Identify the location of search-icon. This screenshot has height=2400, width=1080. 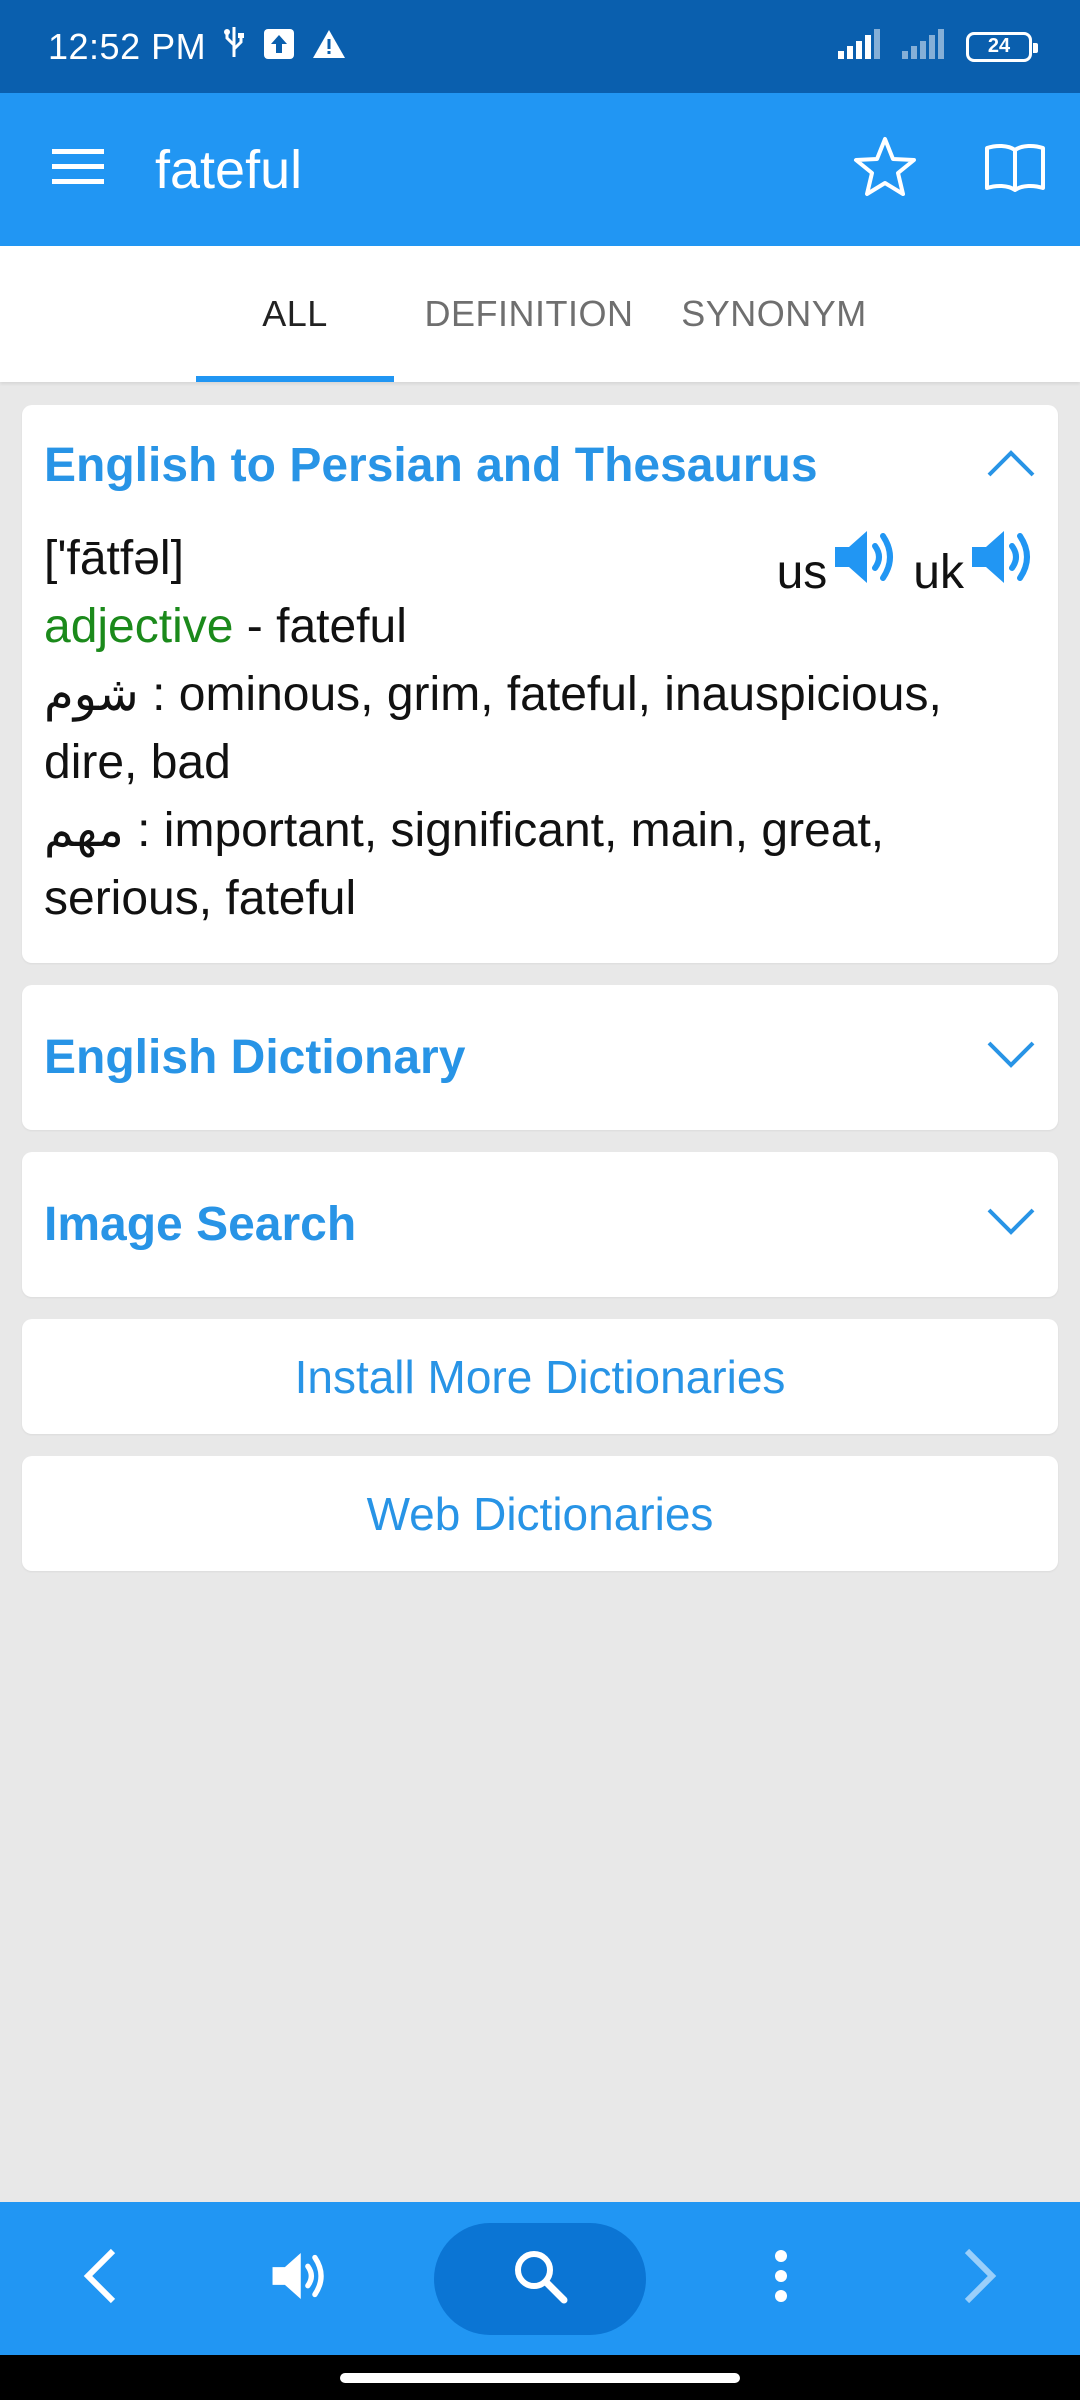
(540, 2278).